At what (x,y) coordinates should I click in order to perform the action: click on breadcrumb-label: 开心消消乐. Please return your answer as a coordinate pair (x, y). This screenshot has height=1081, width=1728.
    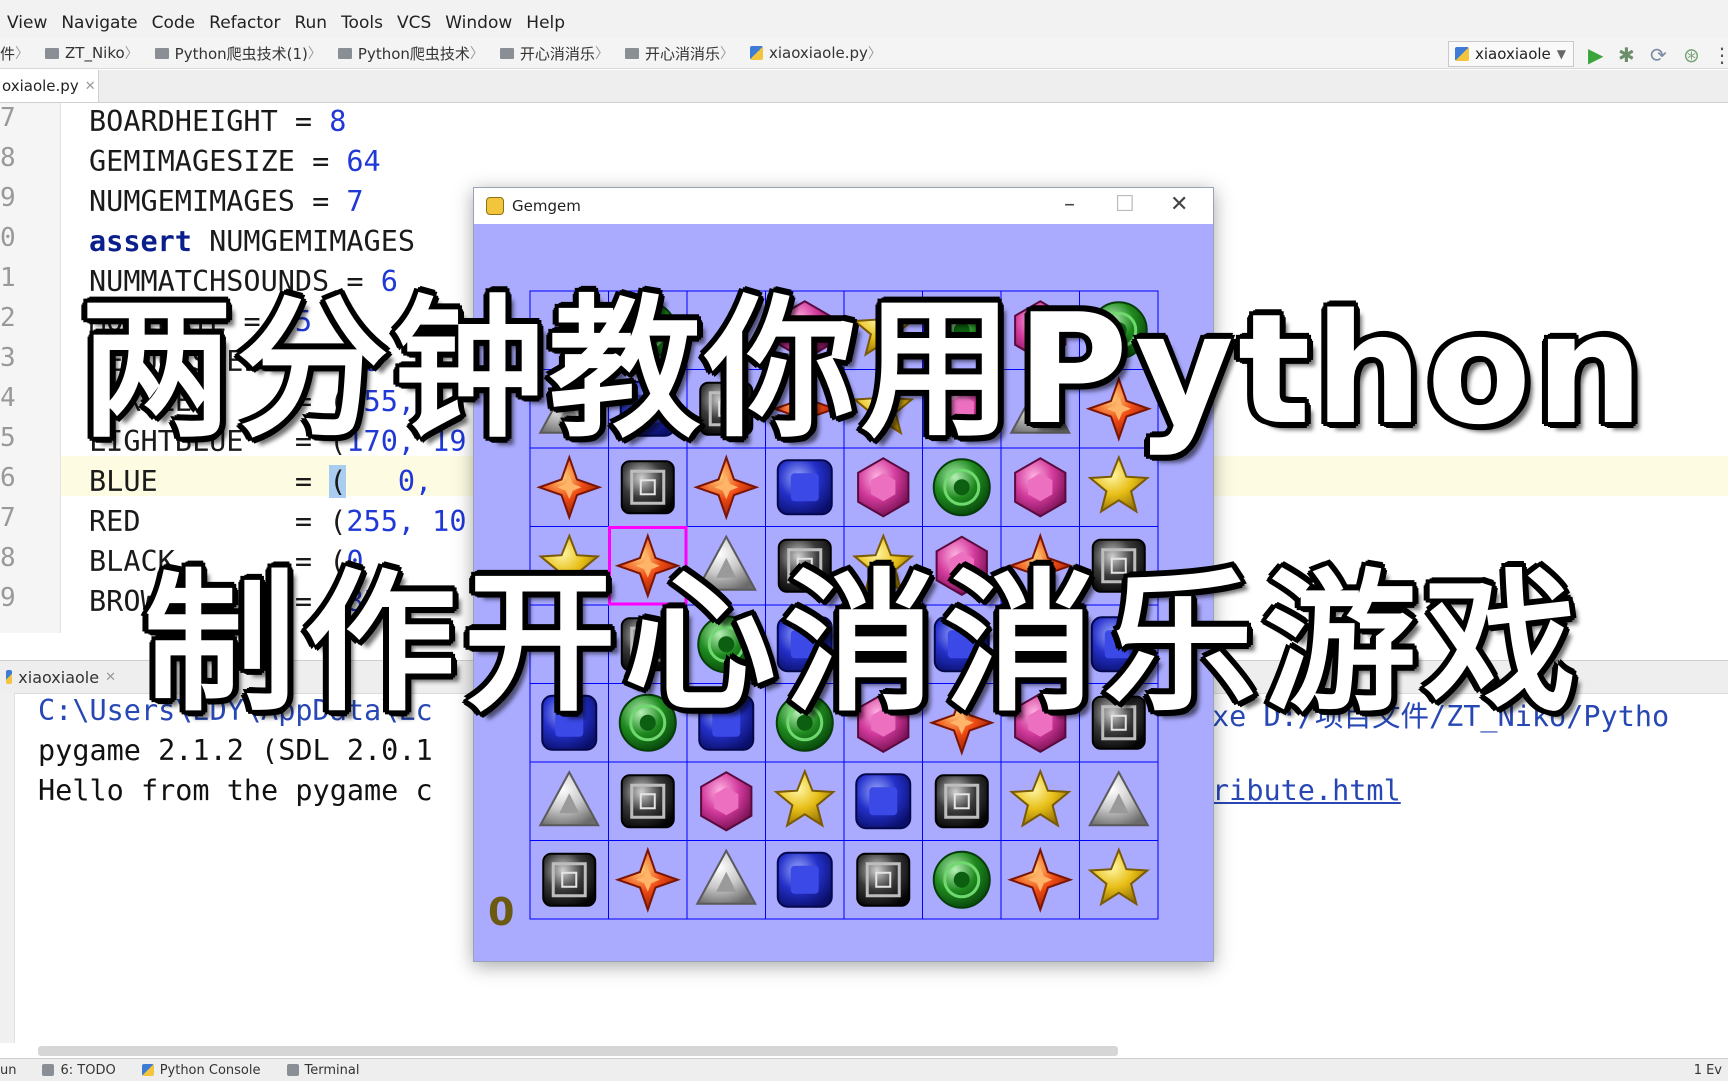
    Looking at the image, I should click on (682, 53).